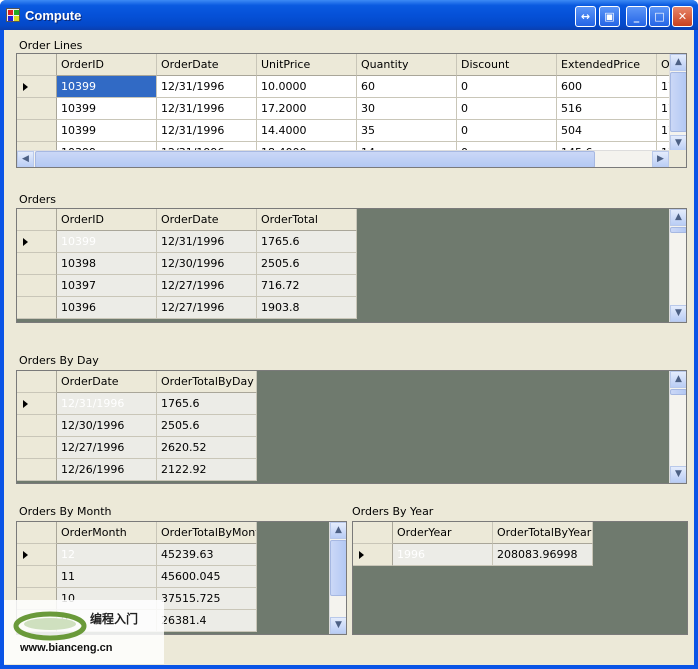  What do you see at coordinates (351, 131) in the screenshot?
I see `table-row: 10399 12/31/1996 14.4000 35 0 504 17` at bounding box center [351, 131].